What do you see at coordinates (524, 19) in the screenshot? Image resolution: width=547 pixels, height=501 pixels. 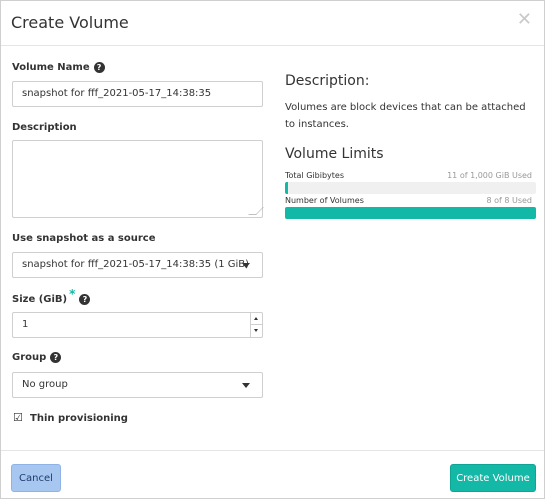 I see `close-icon: ✕` at bounding box center [524, 19].